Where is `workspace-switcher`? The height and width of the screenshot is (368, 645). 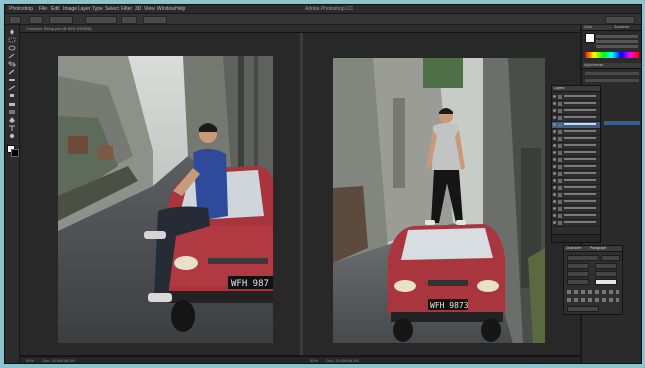
workspace-switcher is located at coordinates (620, 20).